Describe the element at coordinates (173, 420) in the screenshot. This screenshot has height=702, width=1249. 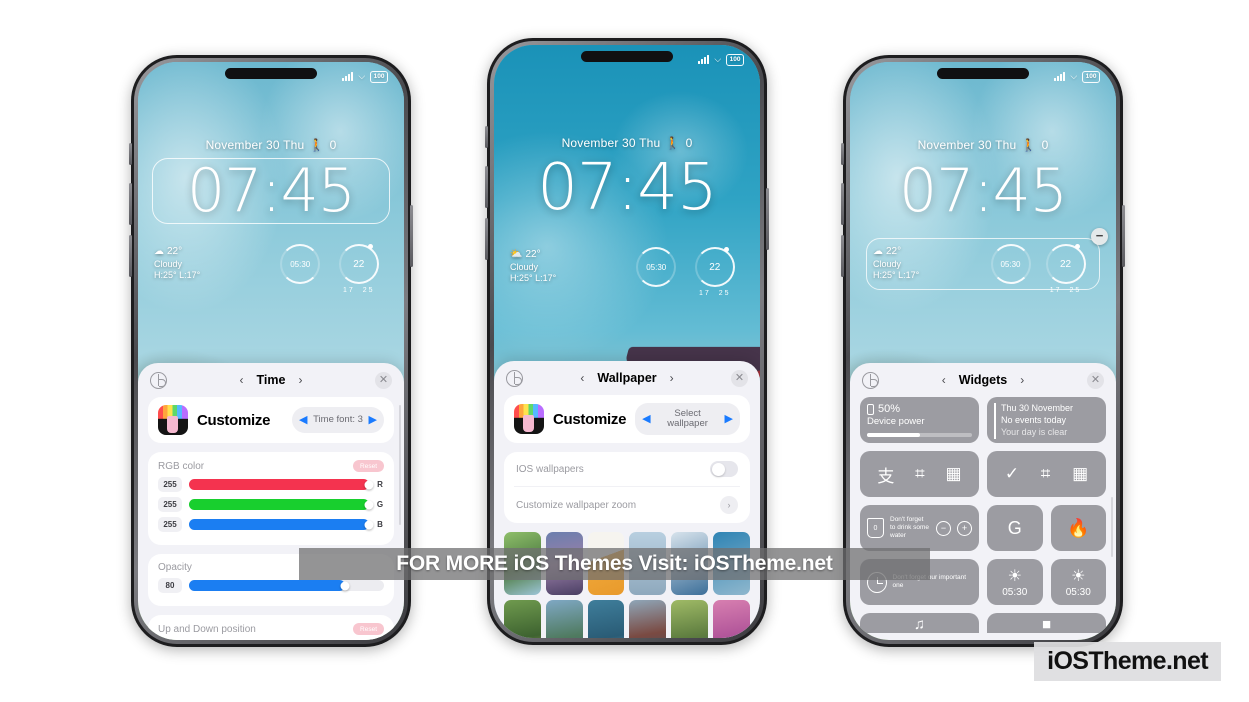
I see `app-logo-icon` at that location.